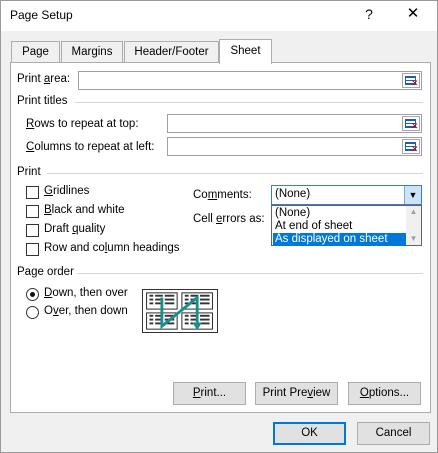  Describe the element at coordinates (92, 52) in the screenshot. I see `tab-margins: Margins` at that location.